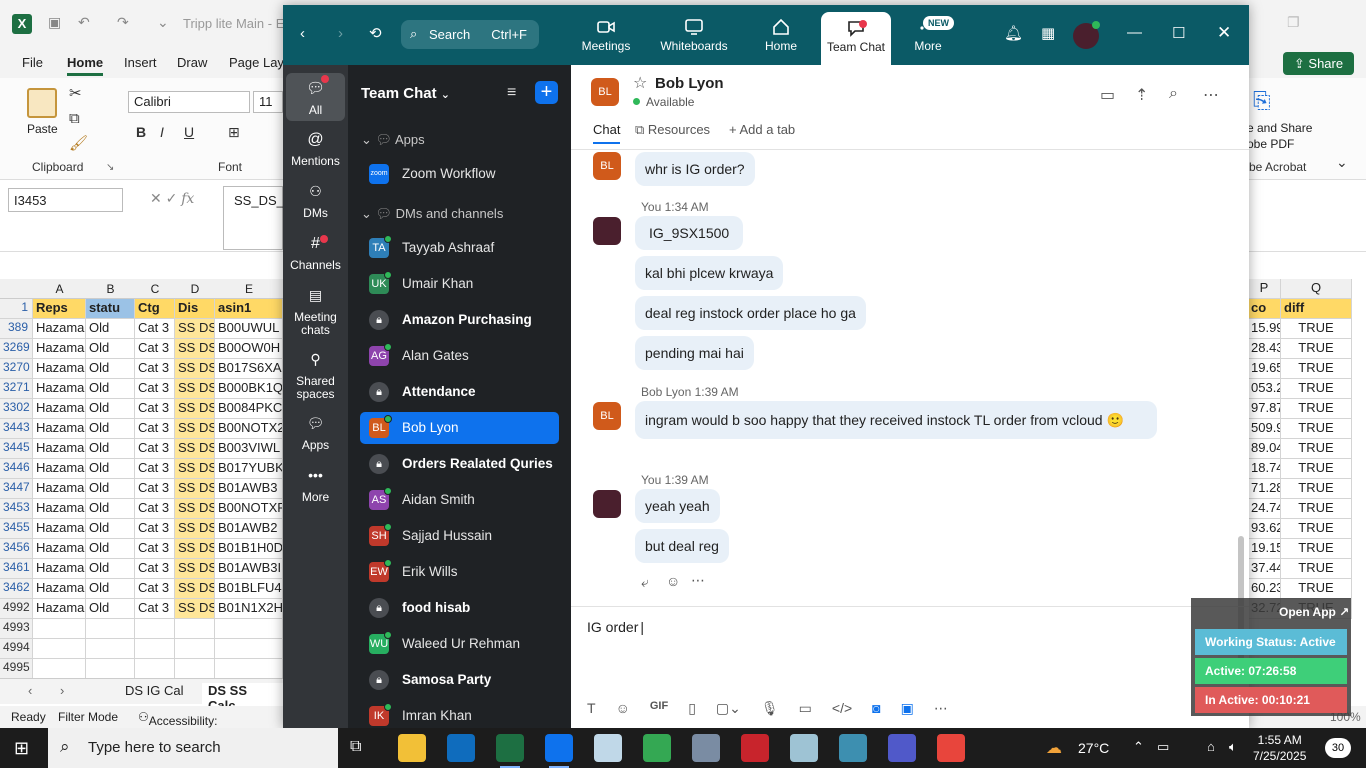  Describe the element at coordinates (459, 356) in the screenshot. I see `sidebar-item: AG Alan Gates` at that location.